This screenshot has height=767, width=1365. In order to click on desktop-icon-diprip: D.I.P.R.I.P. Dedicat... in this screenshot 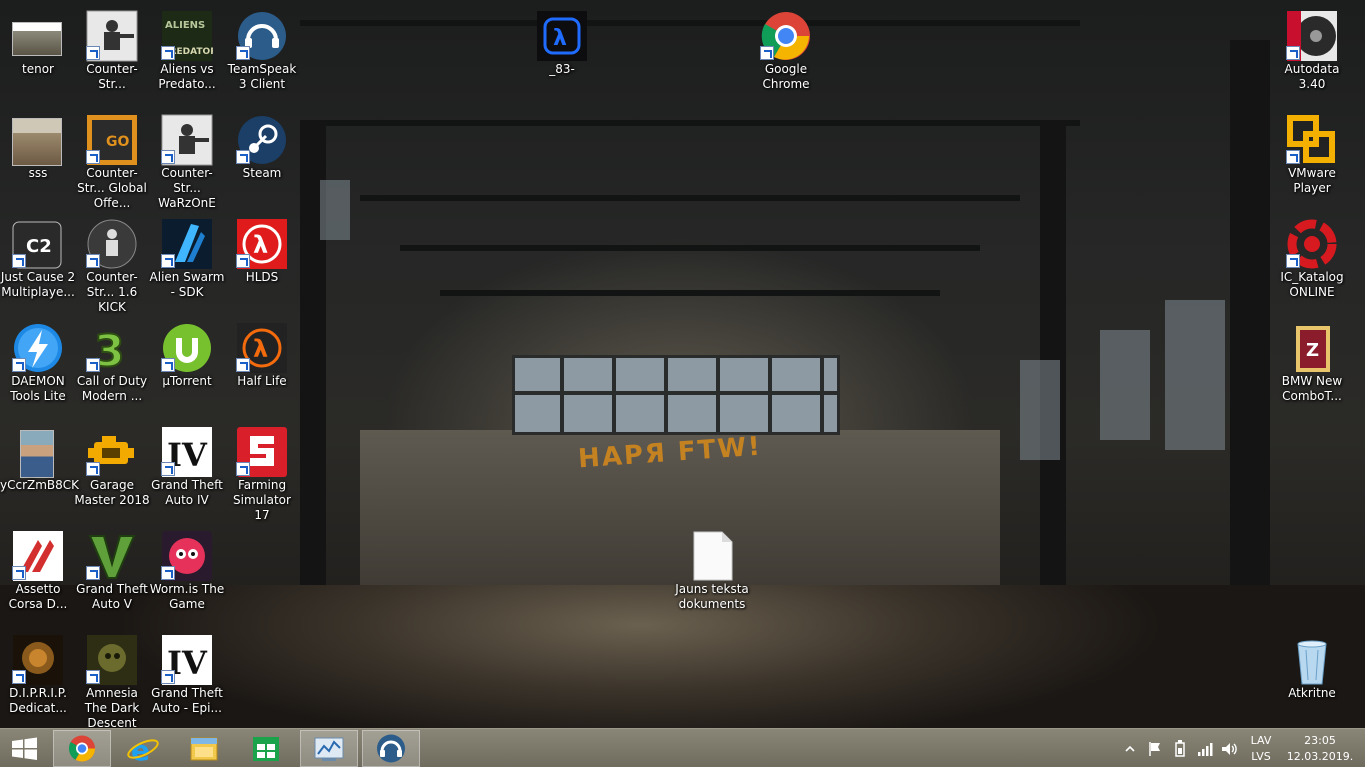, I will do `click(38, 678)`.